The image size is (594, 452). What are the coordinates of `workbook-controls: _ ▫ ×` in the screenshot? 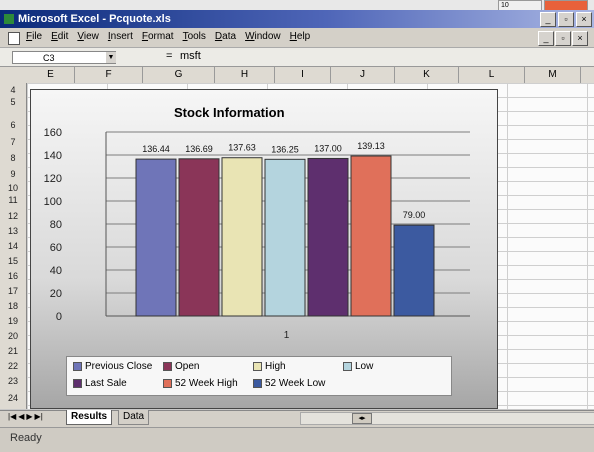 It's located at (563, 38).